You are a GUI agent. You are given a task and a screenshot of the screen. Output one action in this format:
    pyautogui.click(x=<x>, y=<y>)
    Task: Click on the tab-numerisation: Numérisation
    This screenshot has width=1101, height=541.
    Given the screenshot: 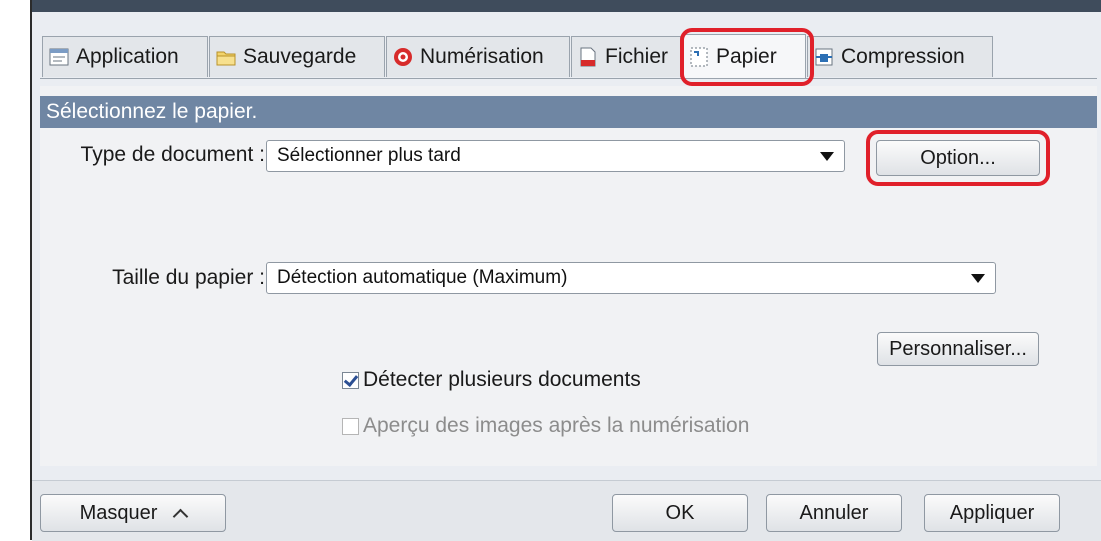 What is the action you would take?
    pyautogui.click(x=478, y=56)
    